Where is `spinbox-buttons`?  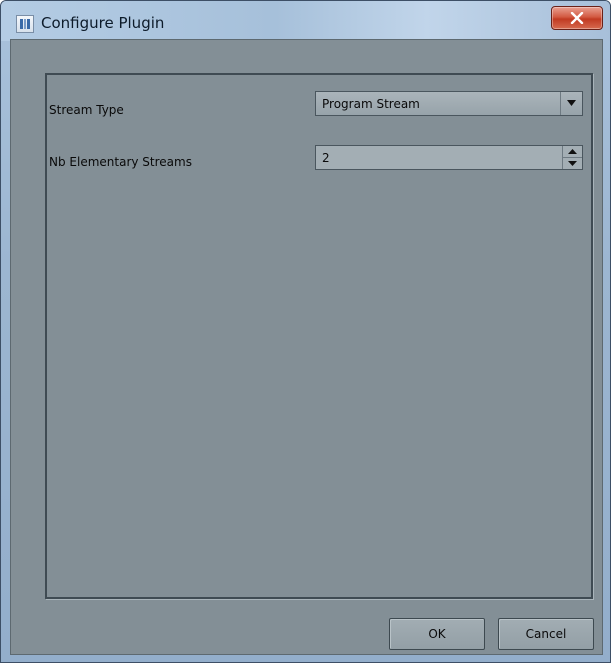 spinbox-buttons is located at coordinates (572, 157).